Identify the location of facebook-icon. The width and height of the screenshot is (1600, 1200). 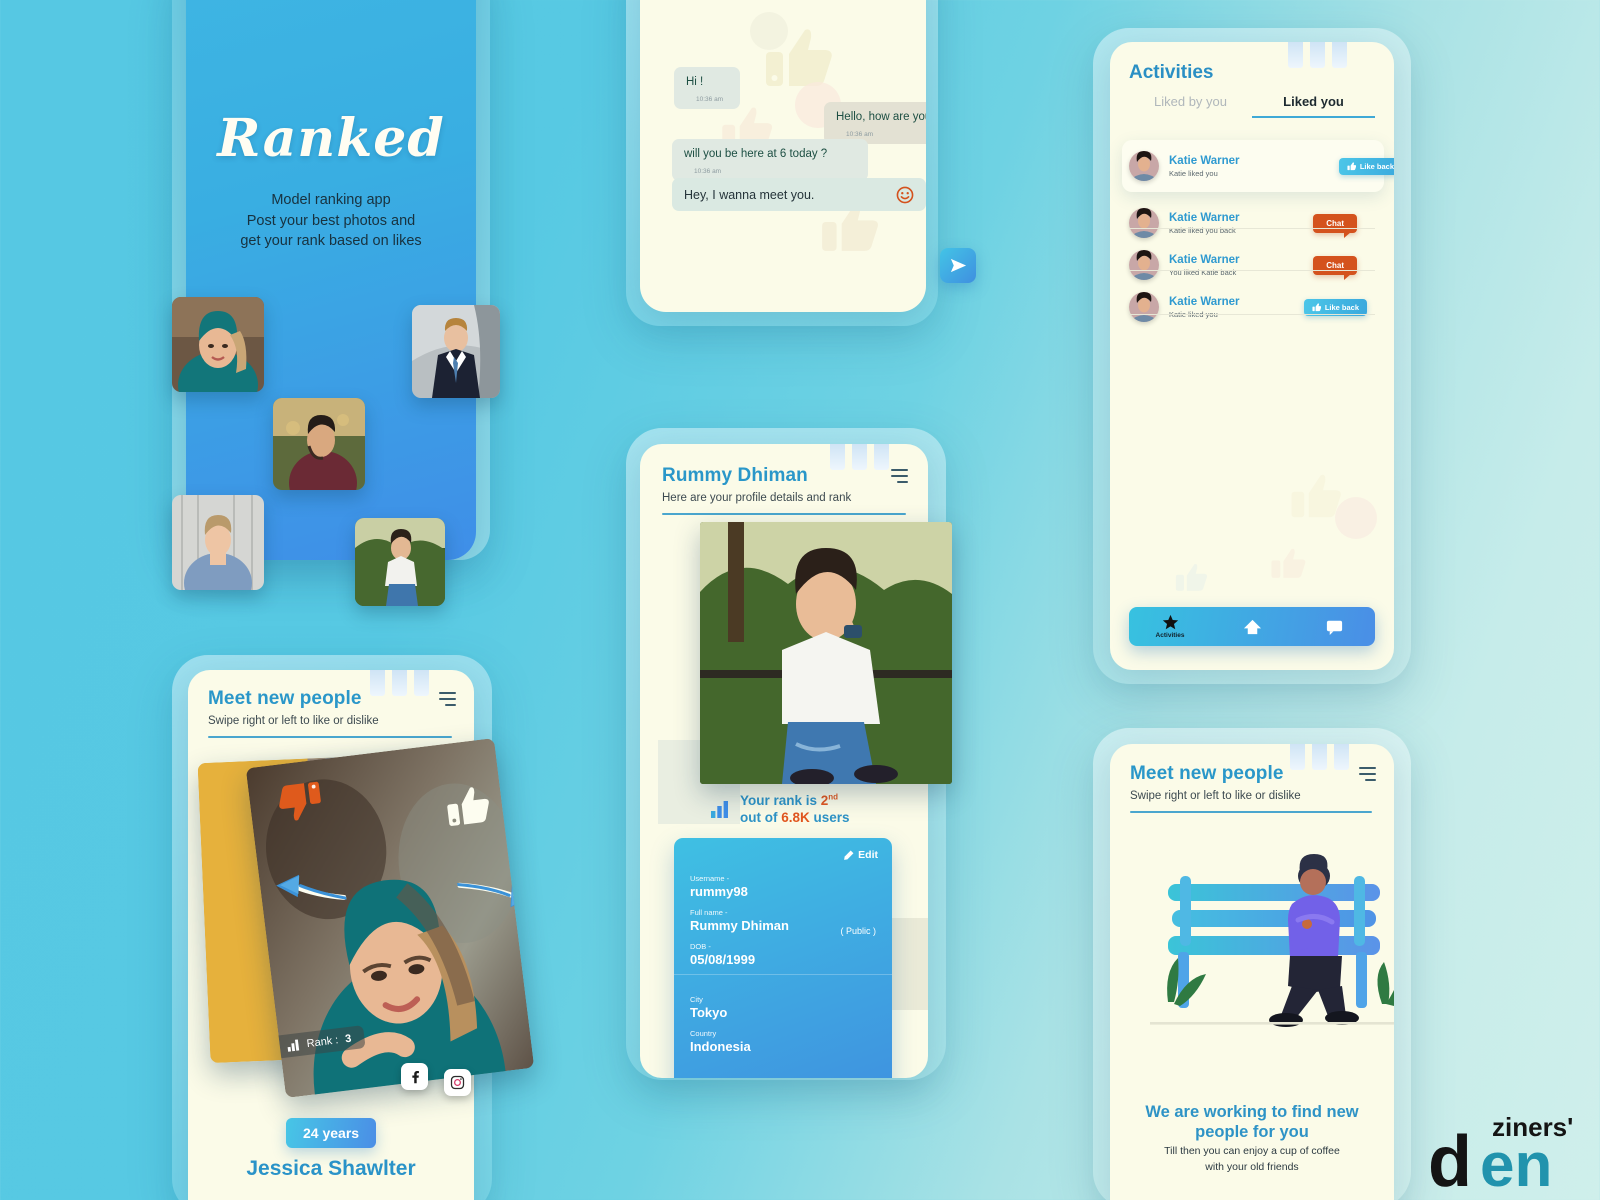
(415, 1076).